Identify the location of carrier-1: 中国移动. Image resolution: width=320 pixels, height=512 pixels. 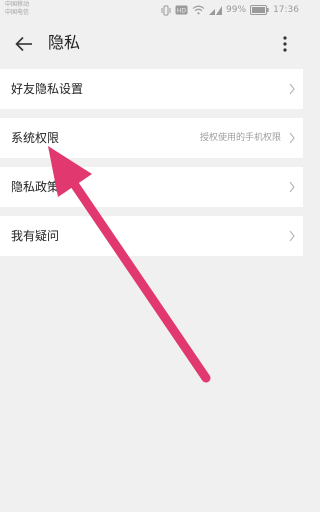
(17, 4).